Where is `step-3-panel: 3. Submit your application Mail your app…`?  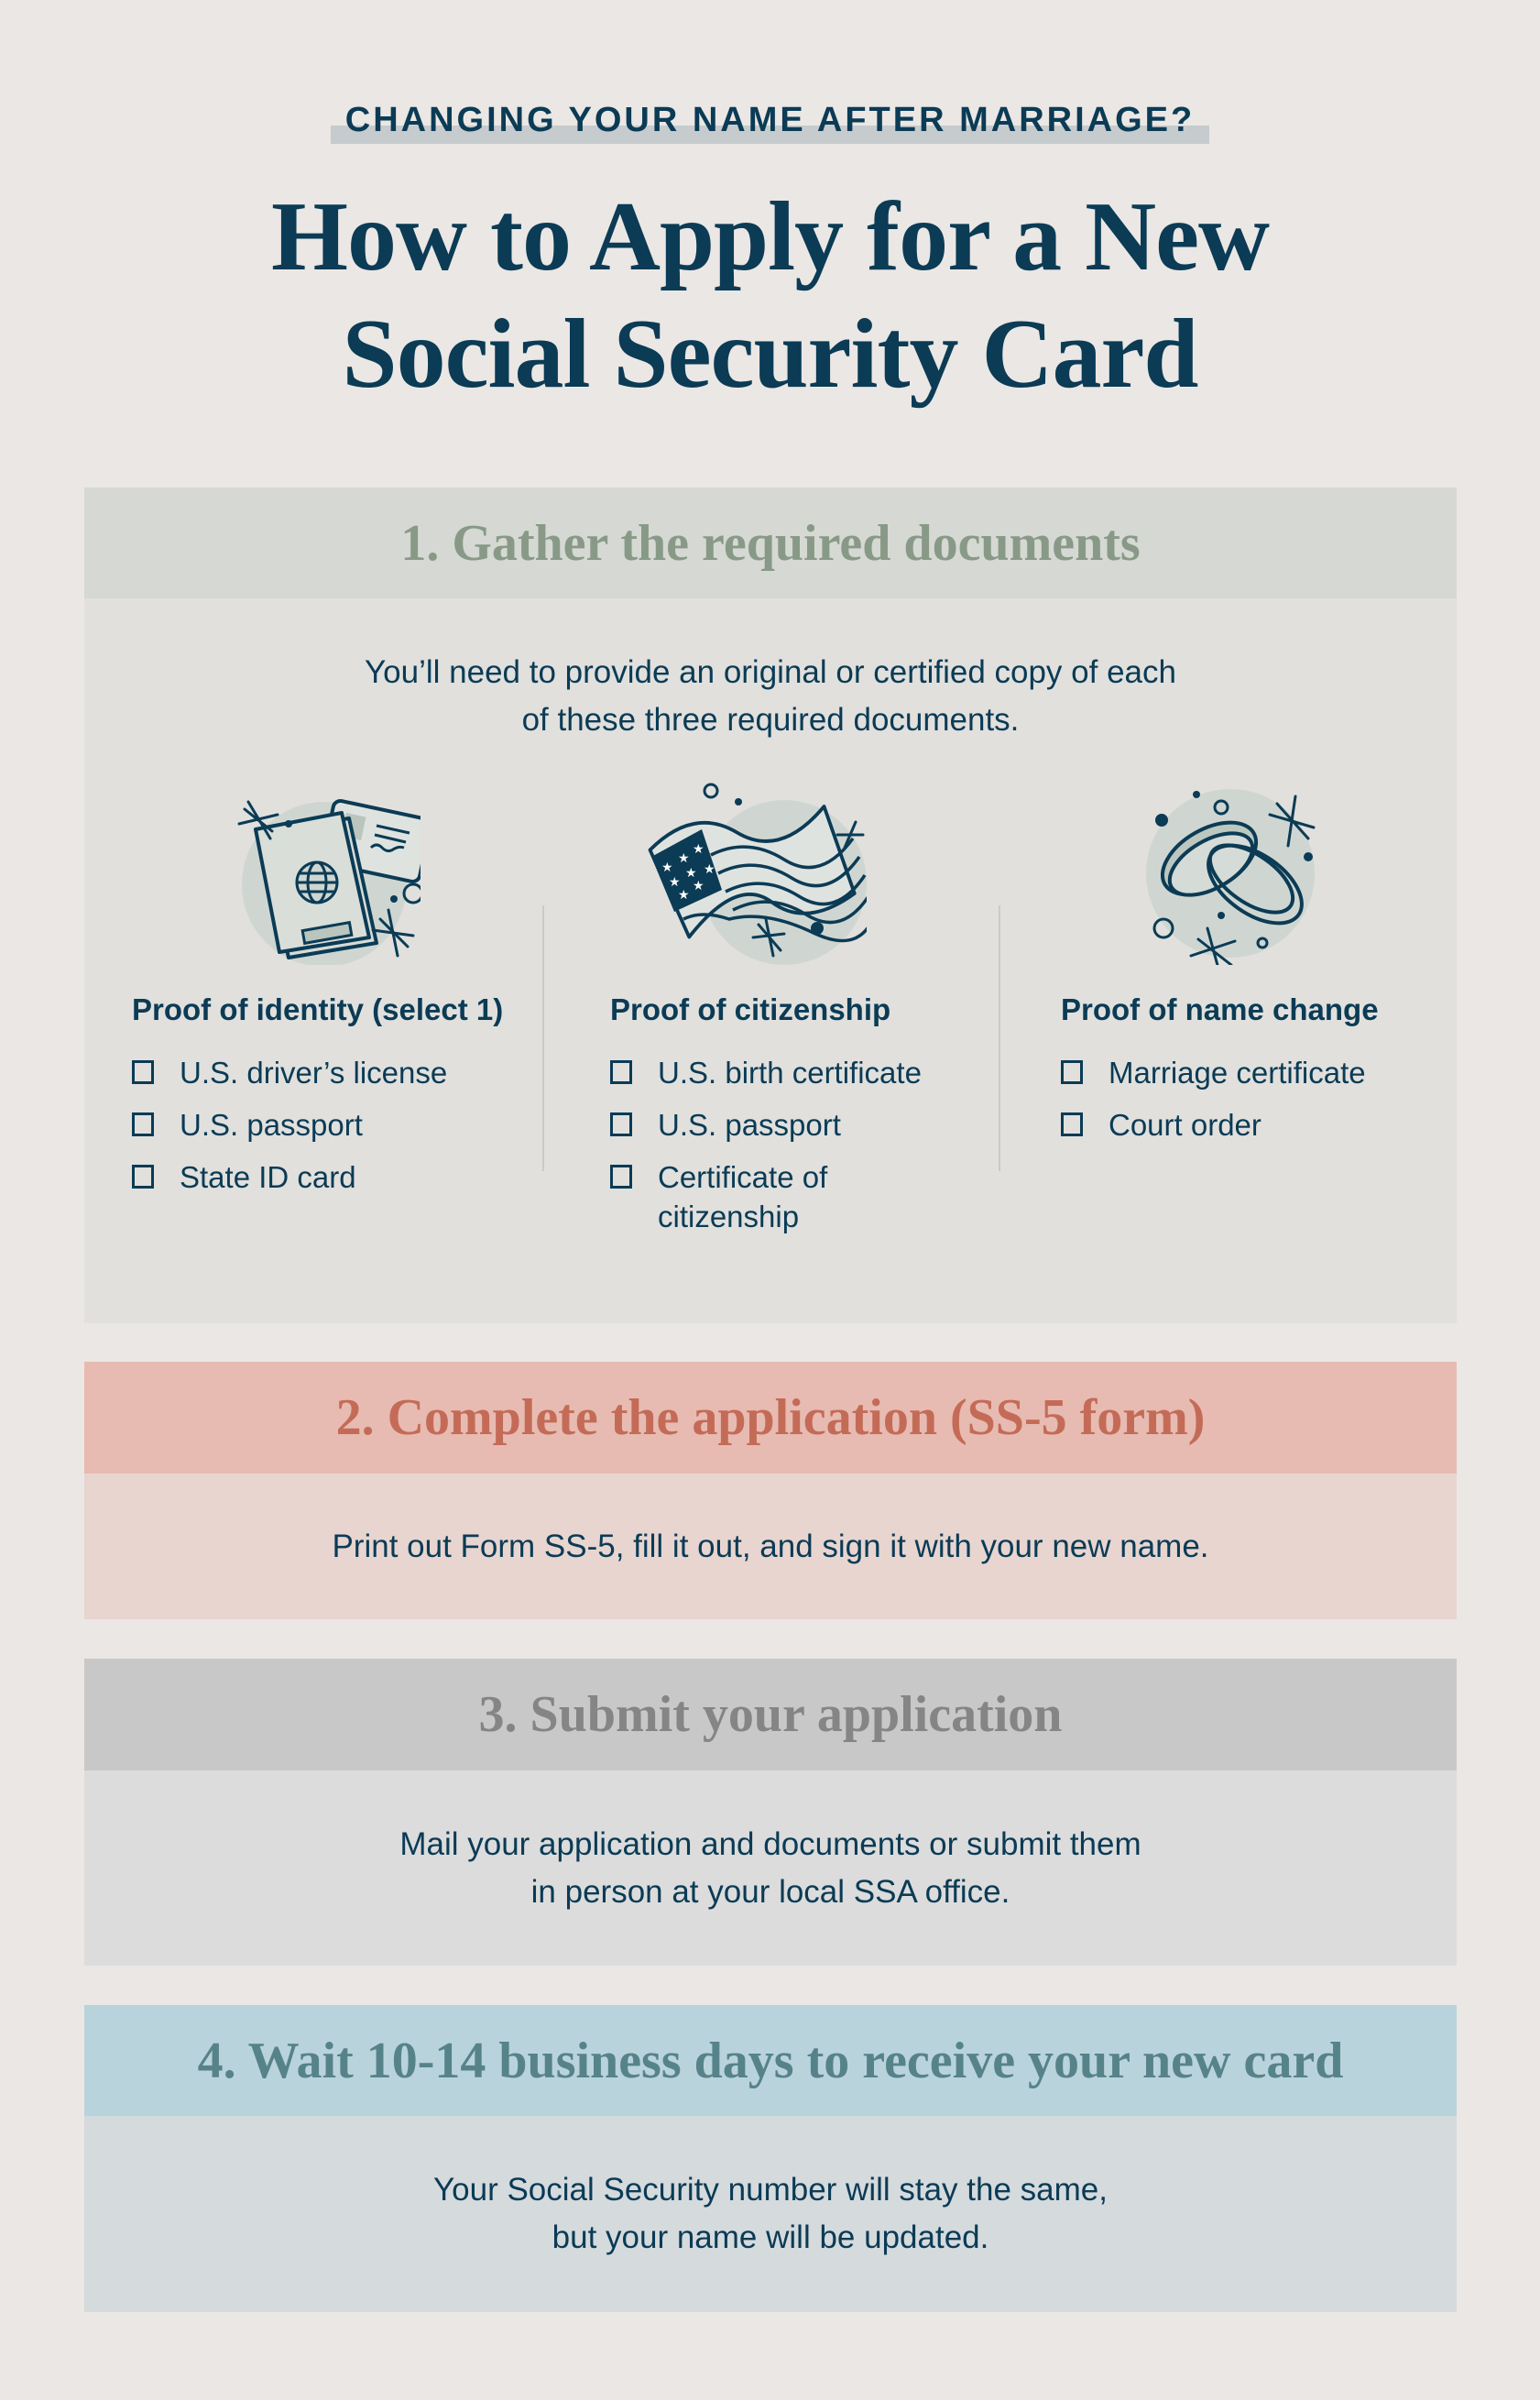 step-3-panel: 3. Submit your application Mail your app… is located at coordinates (771, 1812).